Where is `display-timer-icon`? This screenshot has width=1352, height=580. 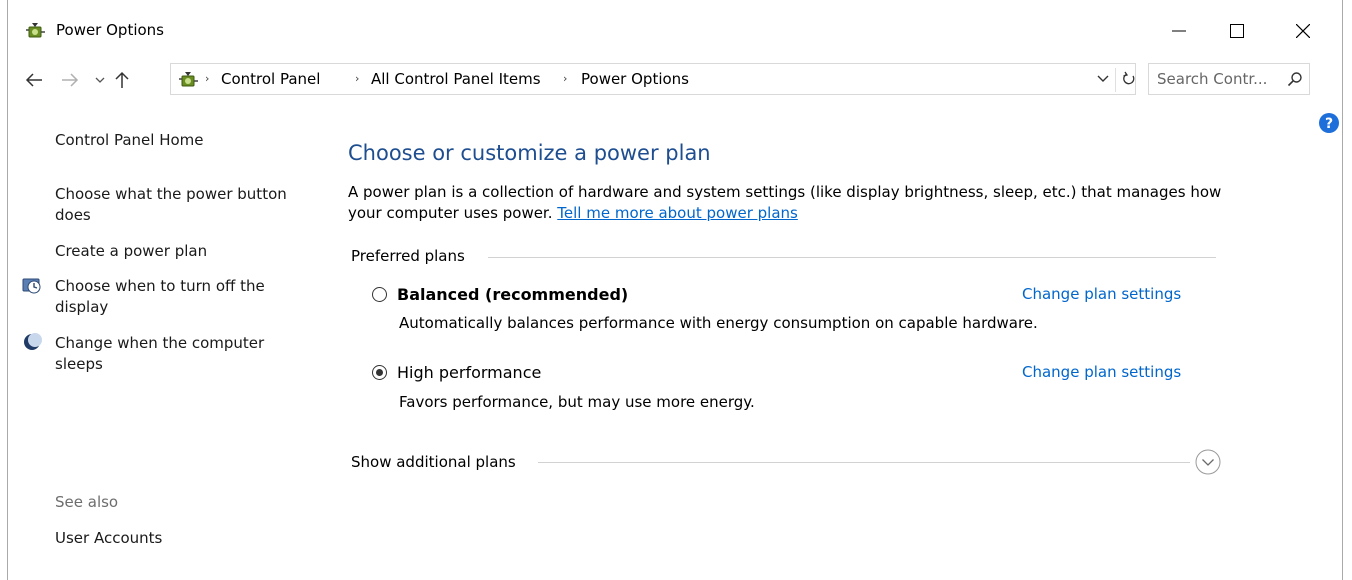
display-timer-icon is located at coordinates (31, 286).